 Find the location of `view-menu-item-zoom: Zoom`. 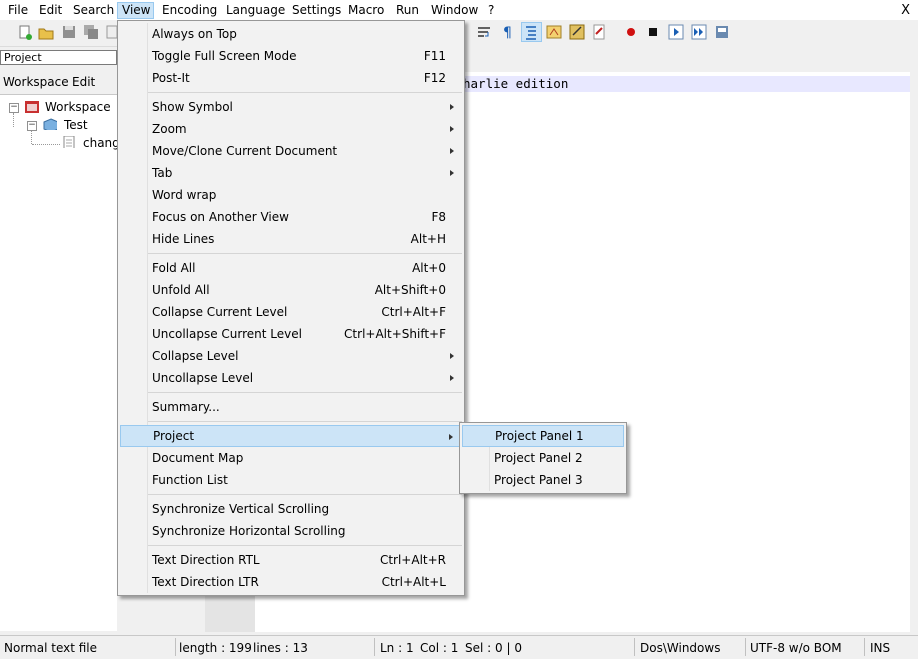

view-menu-item-zoom: Zoom is located at coordinates (291, 129).